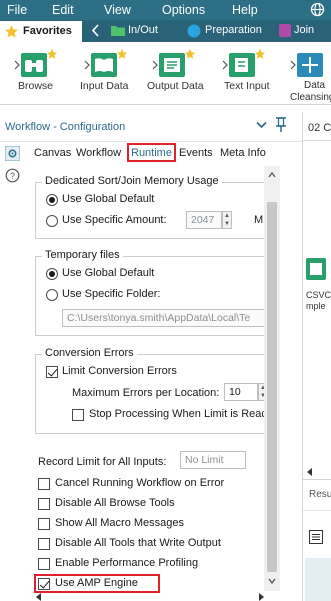  I want to click on amp-engine-highlight, so click(97, 583).